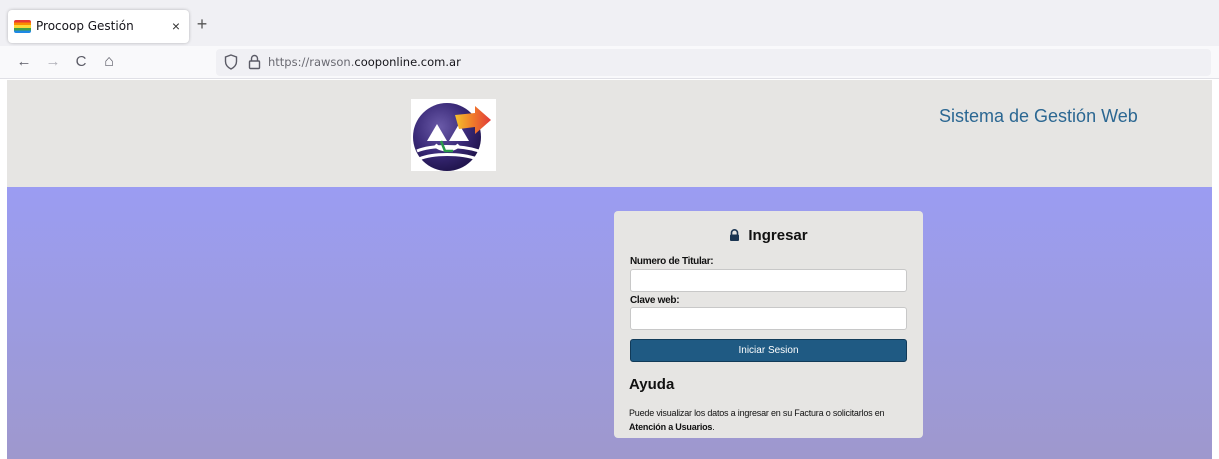  Describe the element at coordinates (713, 62) in the screenshot. I see `address-bar: https://rawson.cooponline.com.ar` at that location.